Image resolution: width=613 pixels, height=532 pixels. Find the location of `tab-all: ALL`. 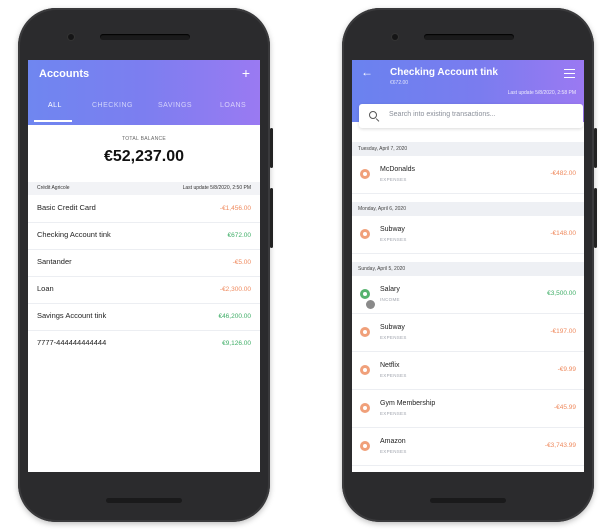

tab-all: ALL is located at coordinates (55, 105).